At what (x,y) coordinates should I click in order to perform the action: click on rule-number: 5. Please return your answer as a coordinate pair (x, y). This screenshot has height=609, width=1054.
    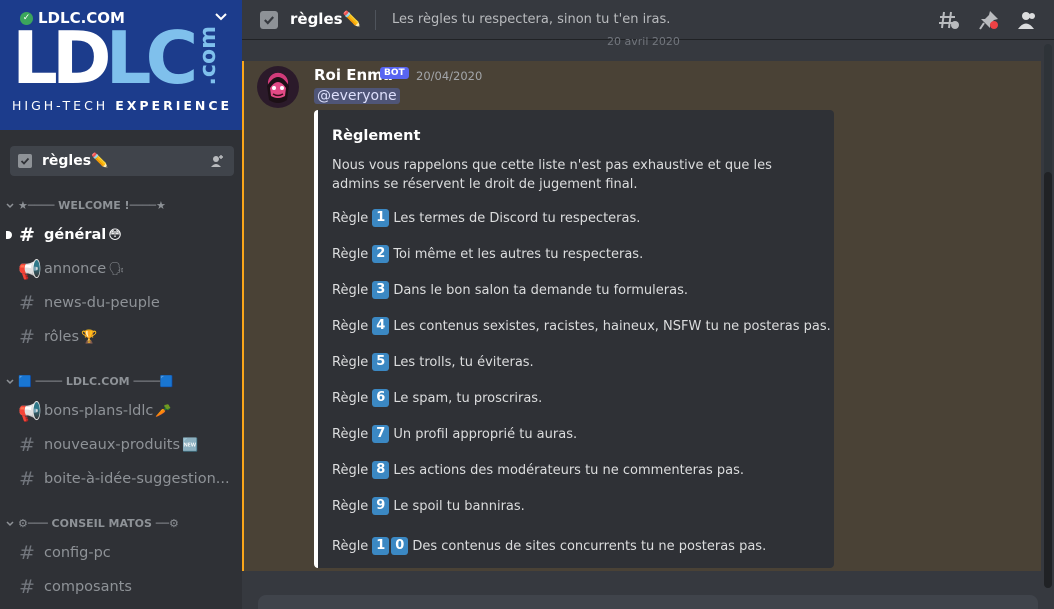
    Looking at the image, I should click on (380, 362).